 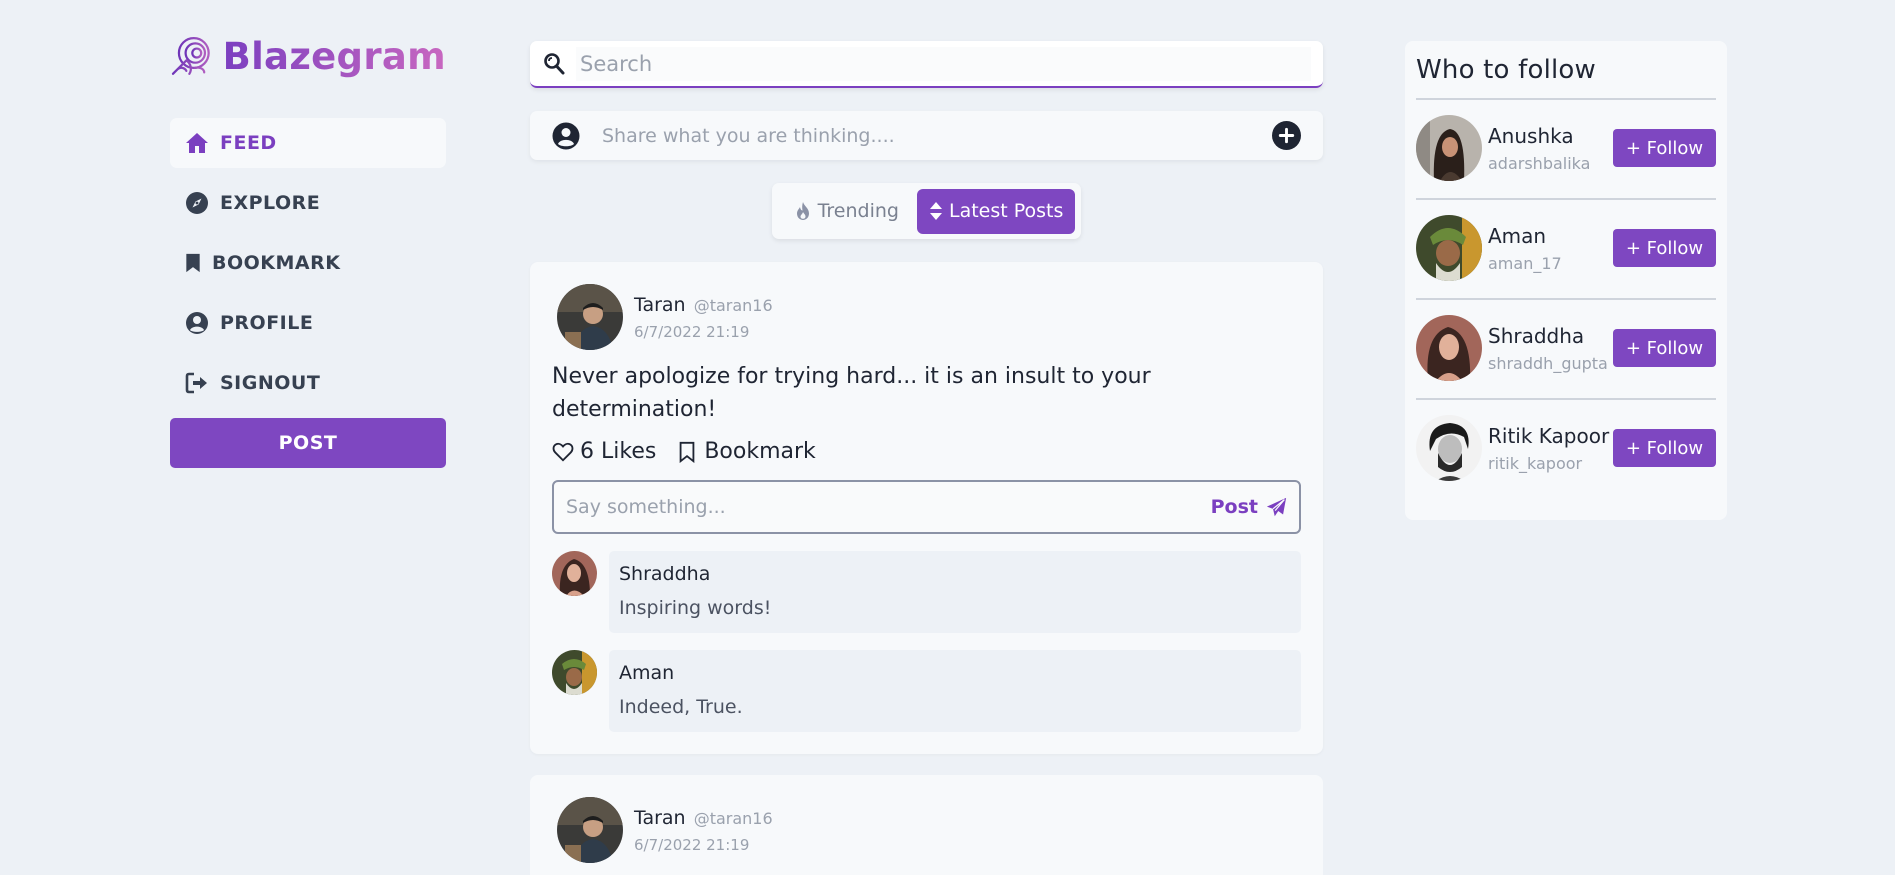 I want to click on suggestion-item: Shraddha shraddh_gupta + Follow, so click(x=1566, y=341).